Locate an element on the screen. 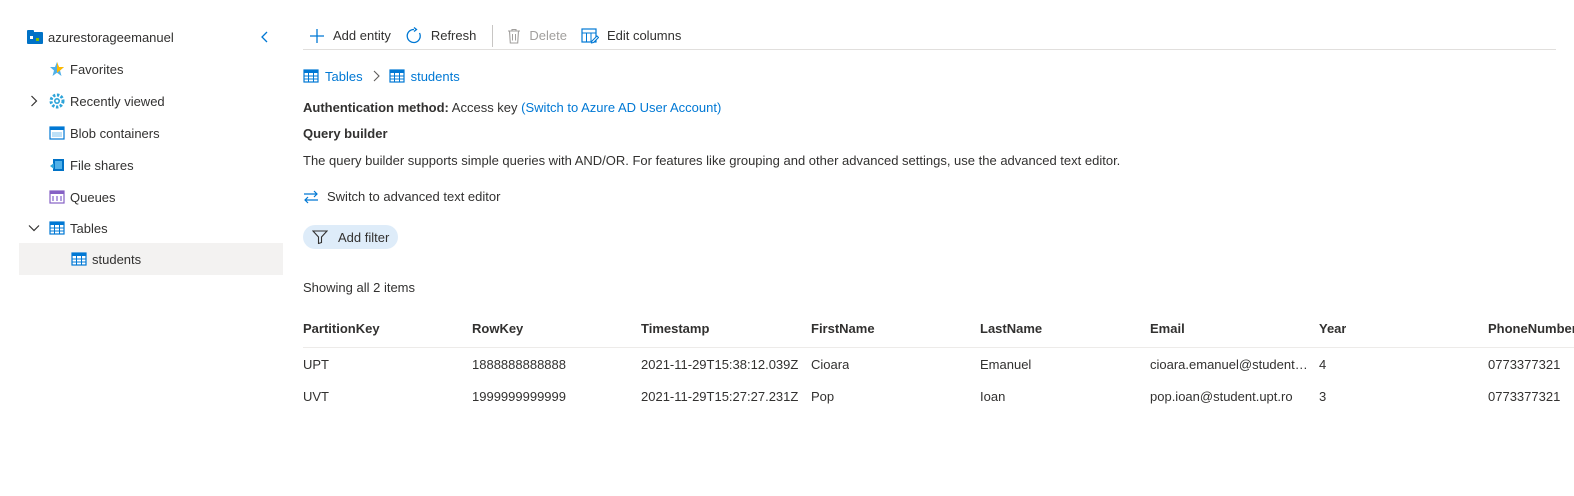 The width and height of the screenshot is (1574, 496). refresh-button: Refresh is located at coordinates (442, 36).